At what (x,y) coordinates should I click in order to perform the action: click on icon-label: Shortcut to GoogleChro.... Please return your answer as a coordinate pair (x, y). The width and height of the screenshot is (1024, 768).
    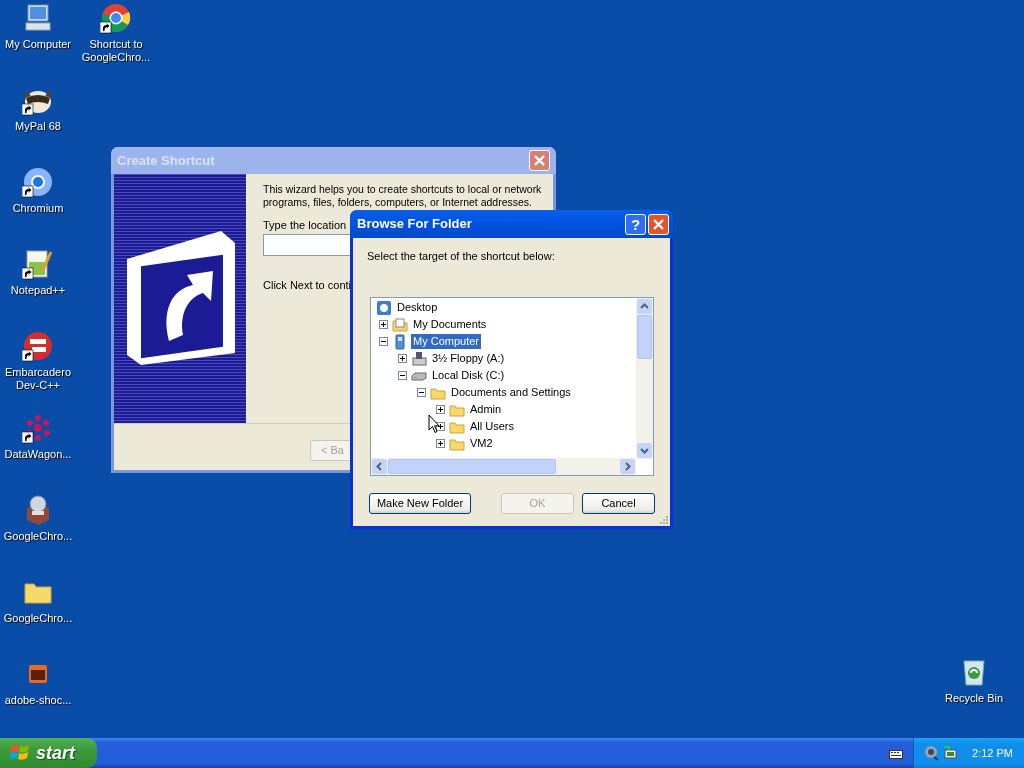
    Looking at the image, I should click on (116, 51).